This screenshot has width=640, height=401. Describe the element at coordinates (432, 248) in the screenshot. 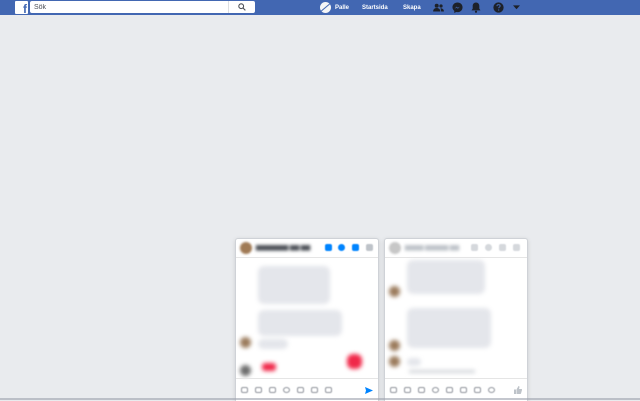

I see `chat-contact-name: ▆▆▆▆ ▆▆▆▆▆ ▆▆` at that location.